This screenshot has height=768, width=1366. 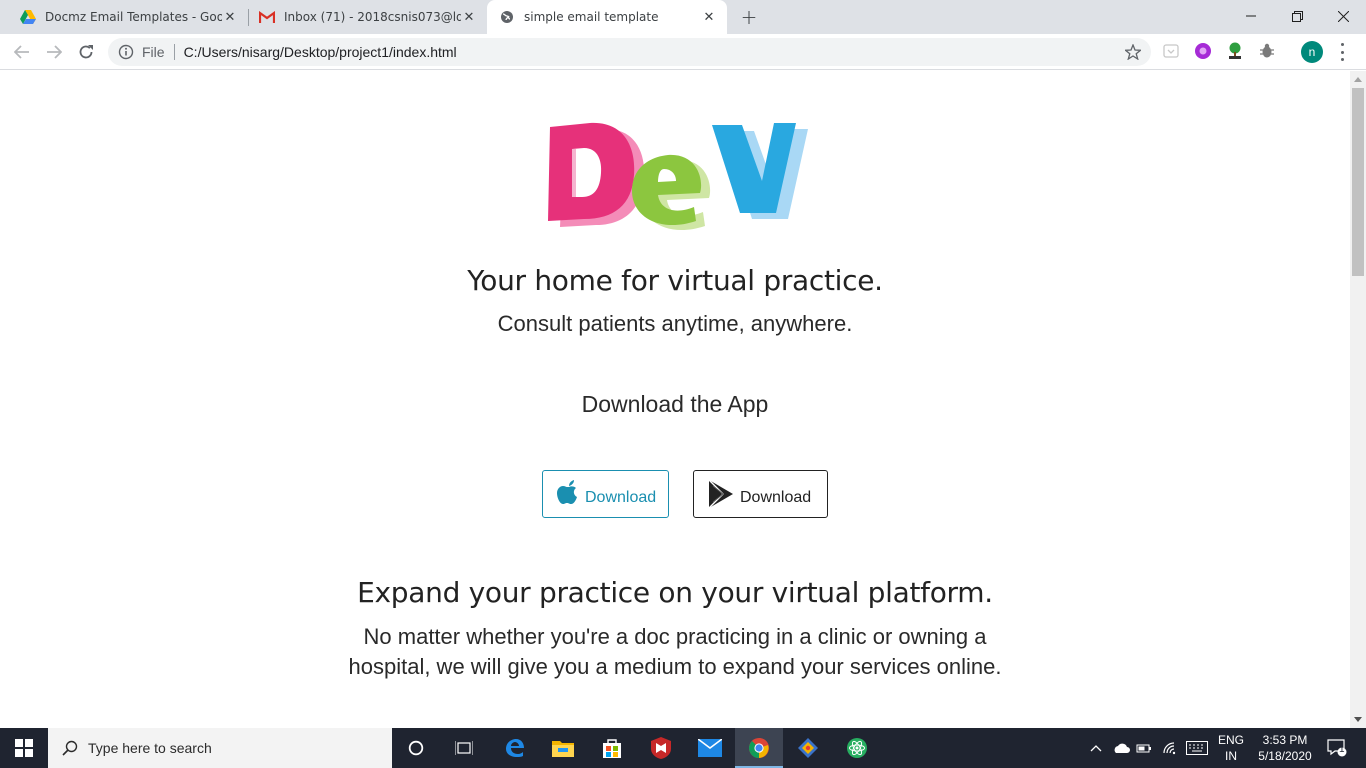 I want to click on scheme-label: File, so click(x=153, y=52).